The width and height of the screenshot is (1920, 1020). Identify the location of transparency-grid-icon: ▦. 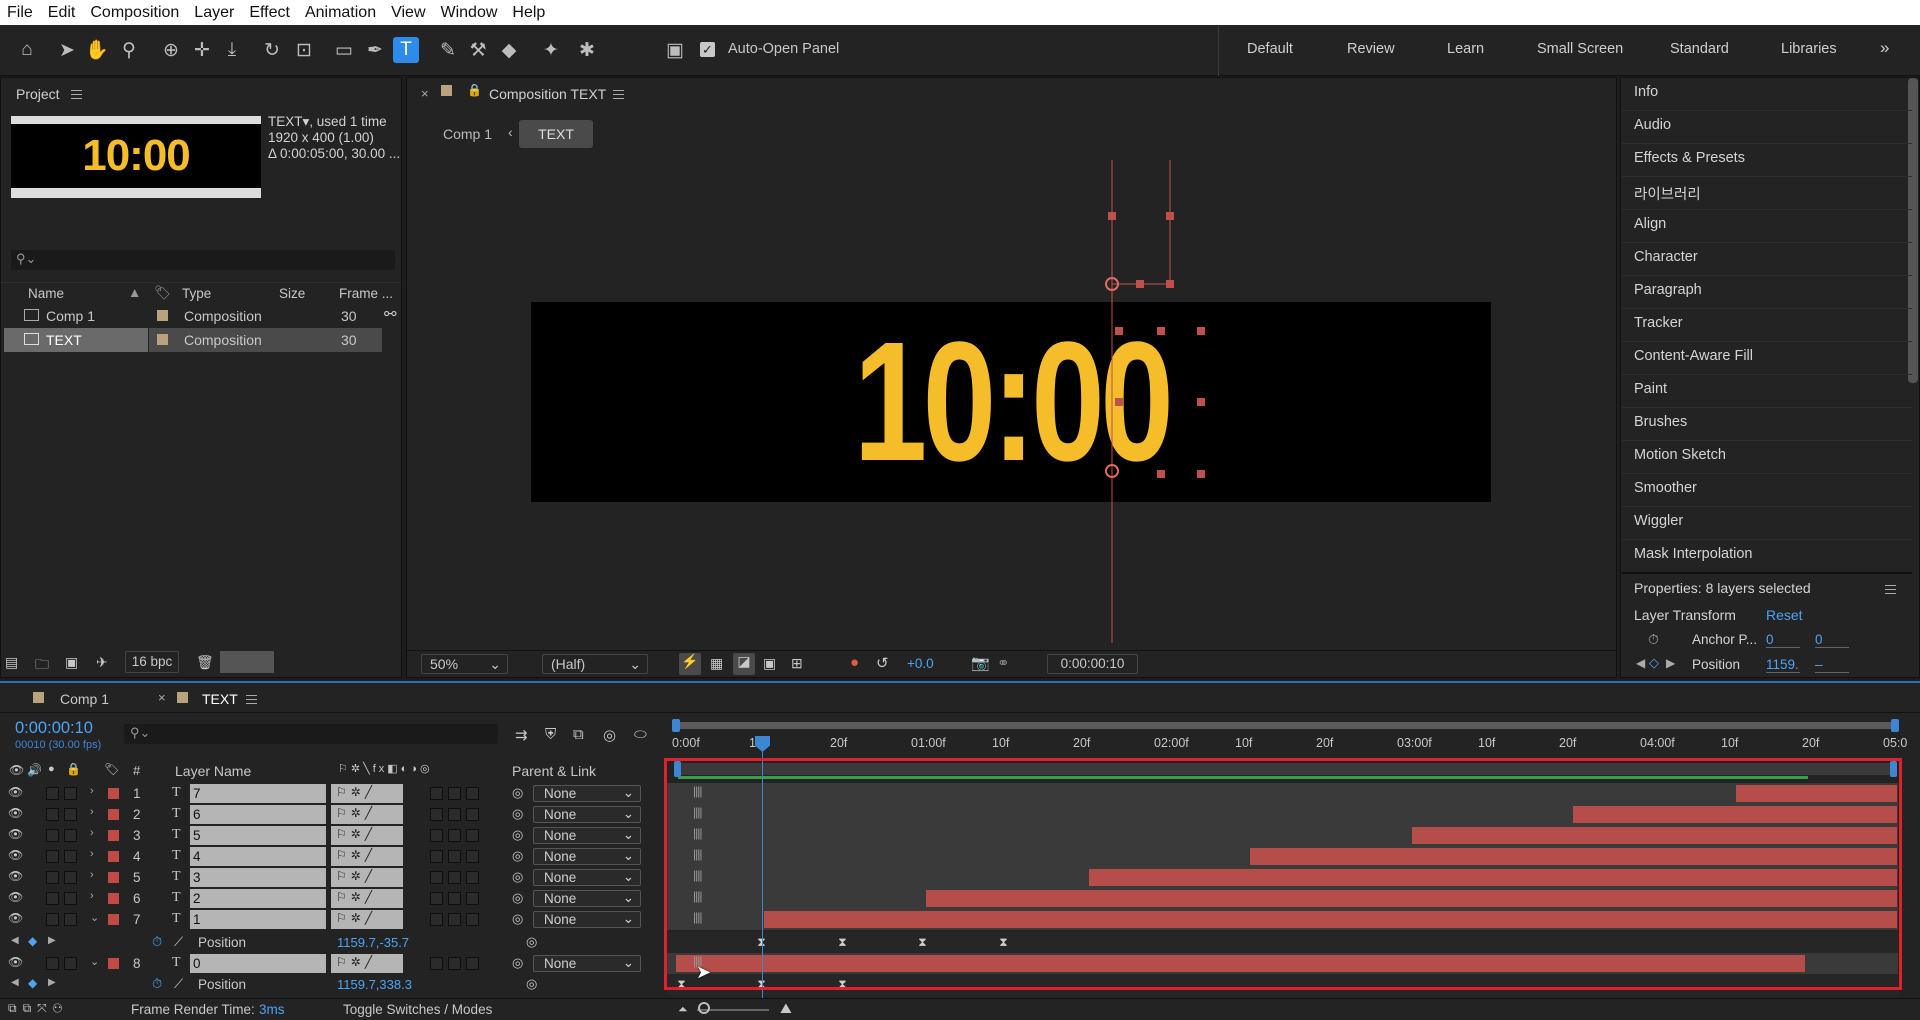
(716, 663).